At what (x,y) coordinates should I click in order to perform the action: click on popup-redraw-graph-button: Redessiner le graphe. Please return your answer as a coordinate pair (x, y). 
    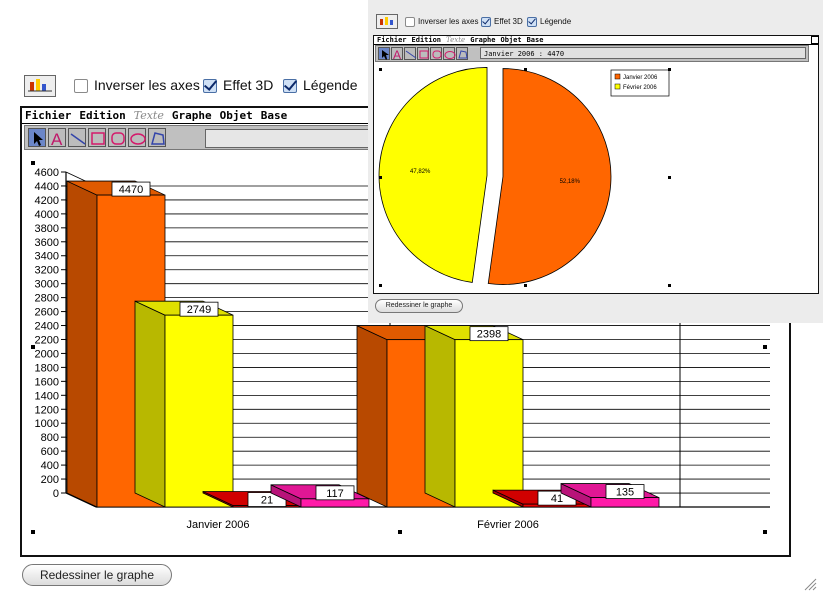
    Looking at the image, I should click on (419, 306).